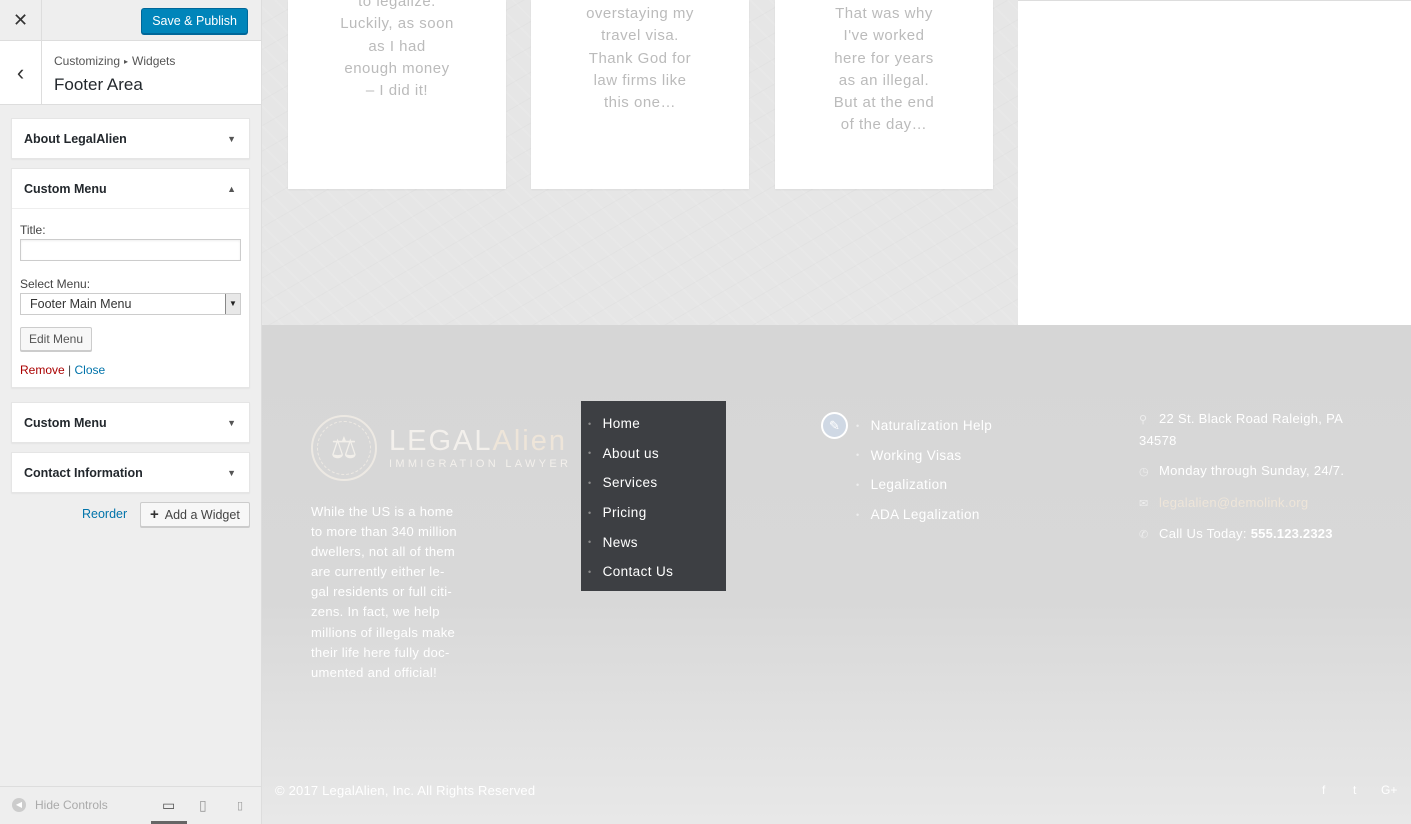  I want to click on phone-number: 555.123.2323, so click(1292, 533).